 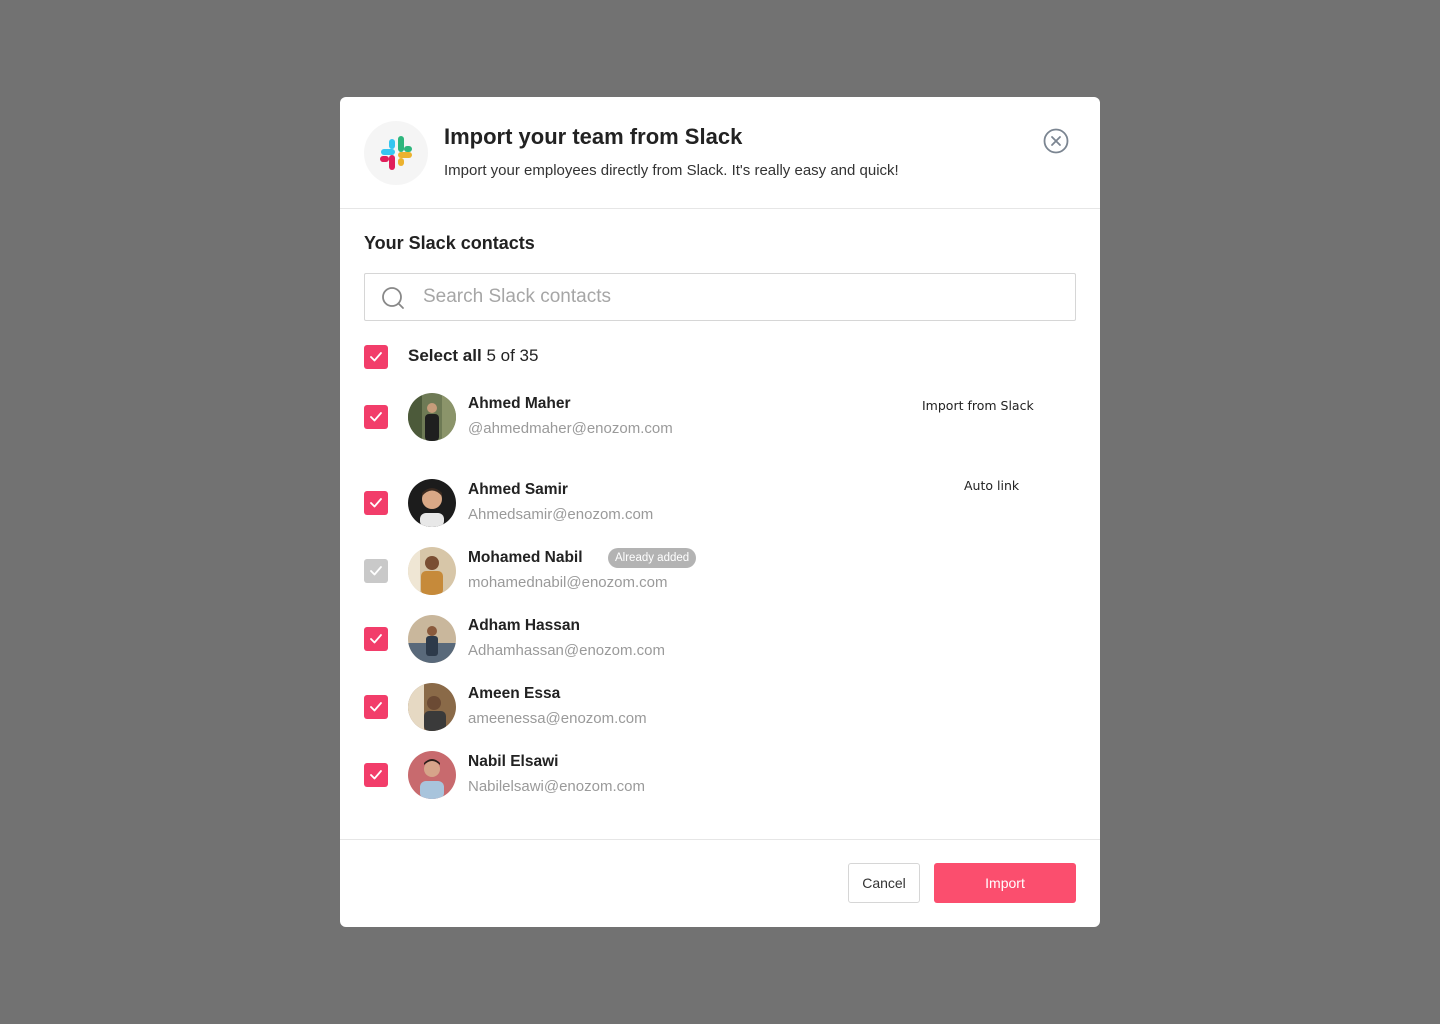 I want to click on close-icon, so click(x=1056, y=141).